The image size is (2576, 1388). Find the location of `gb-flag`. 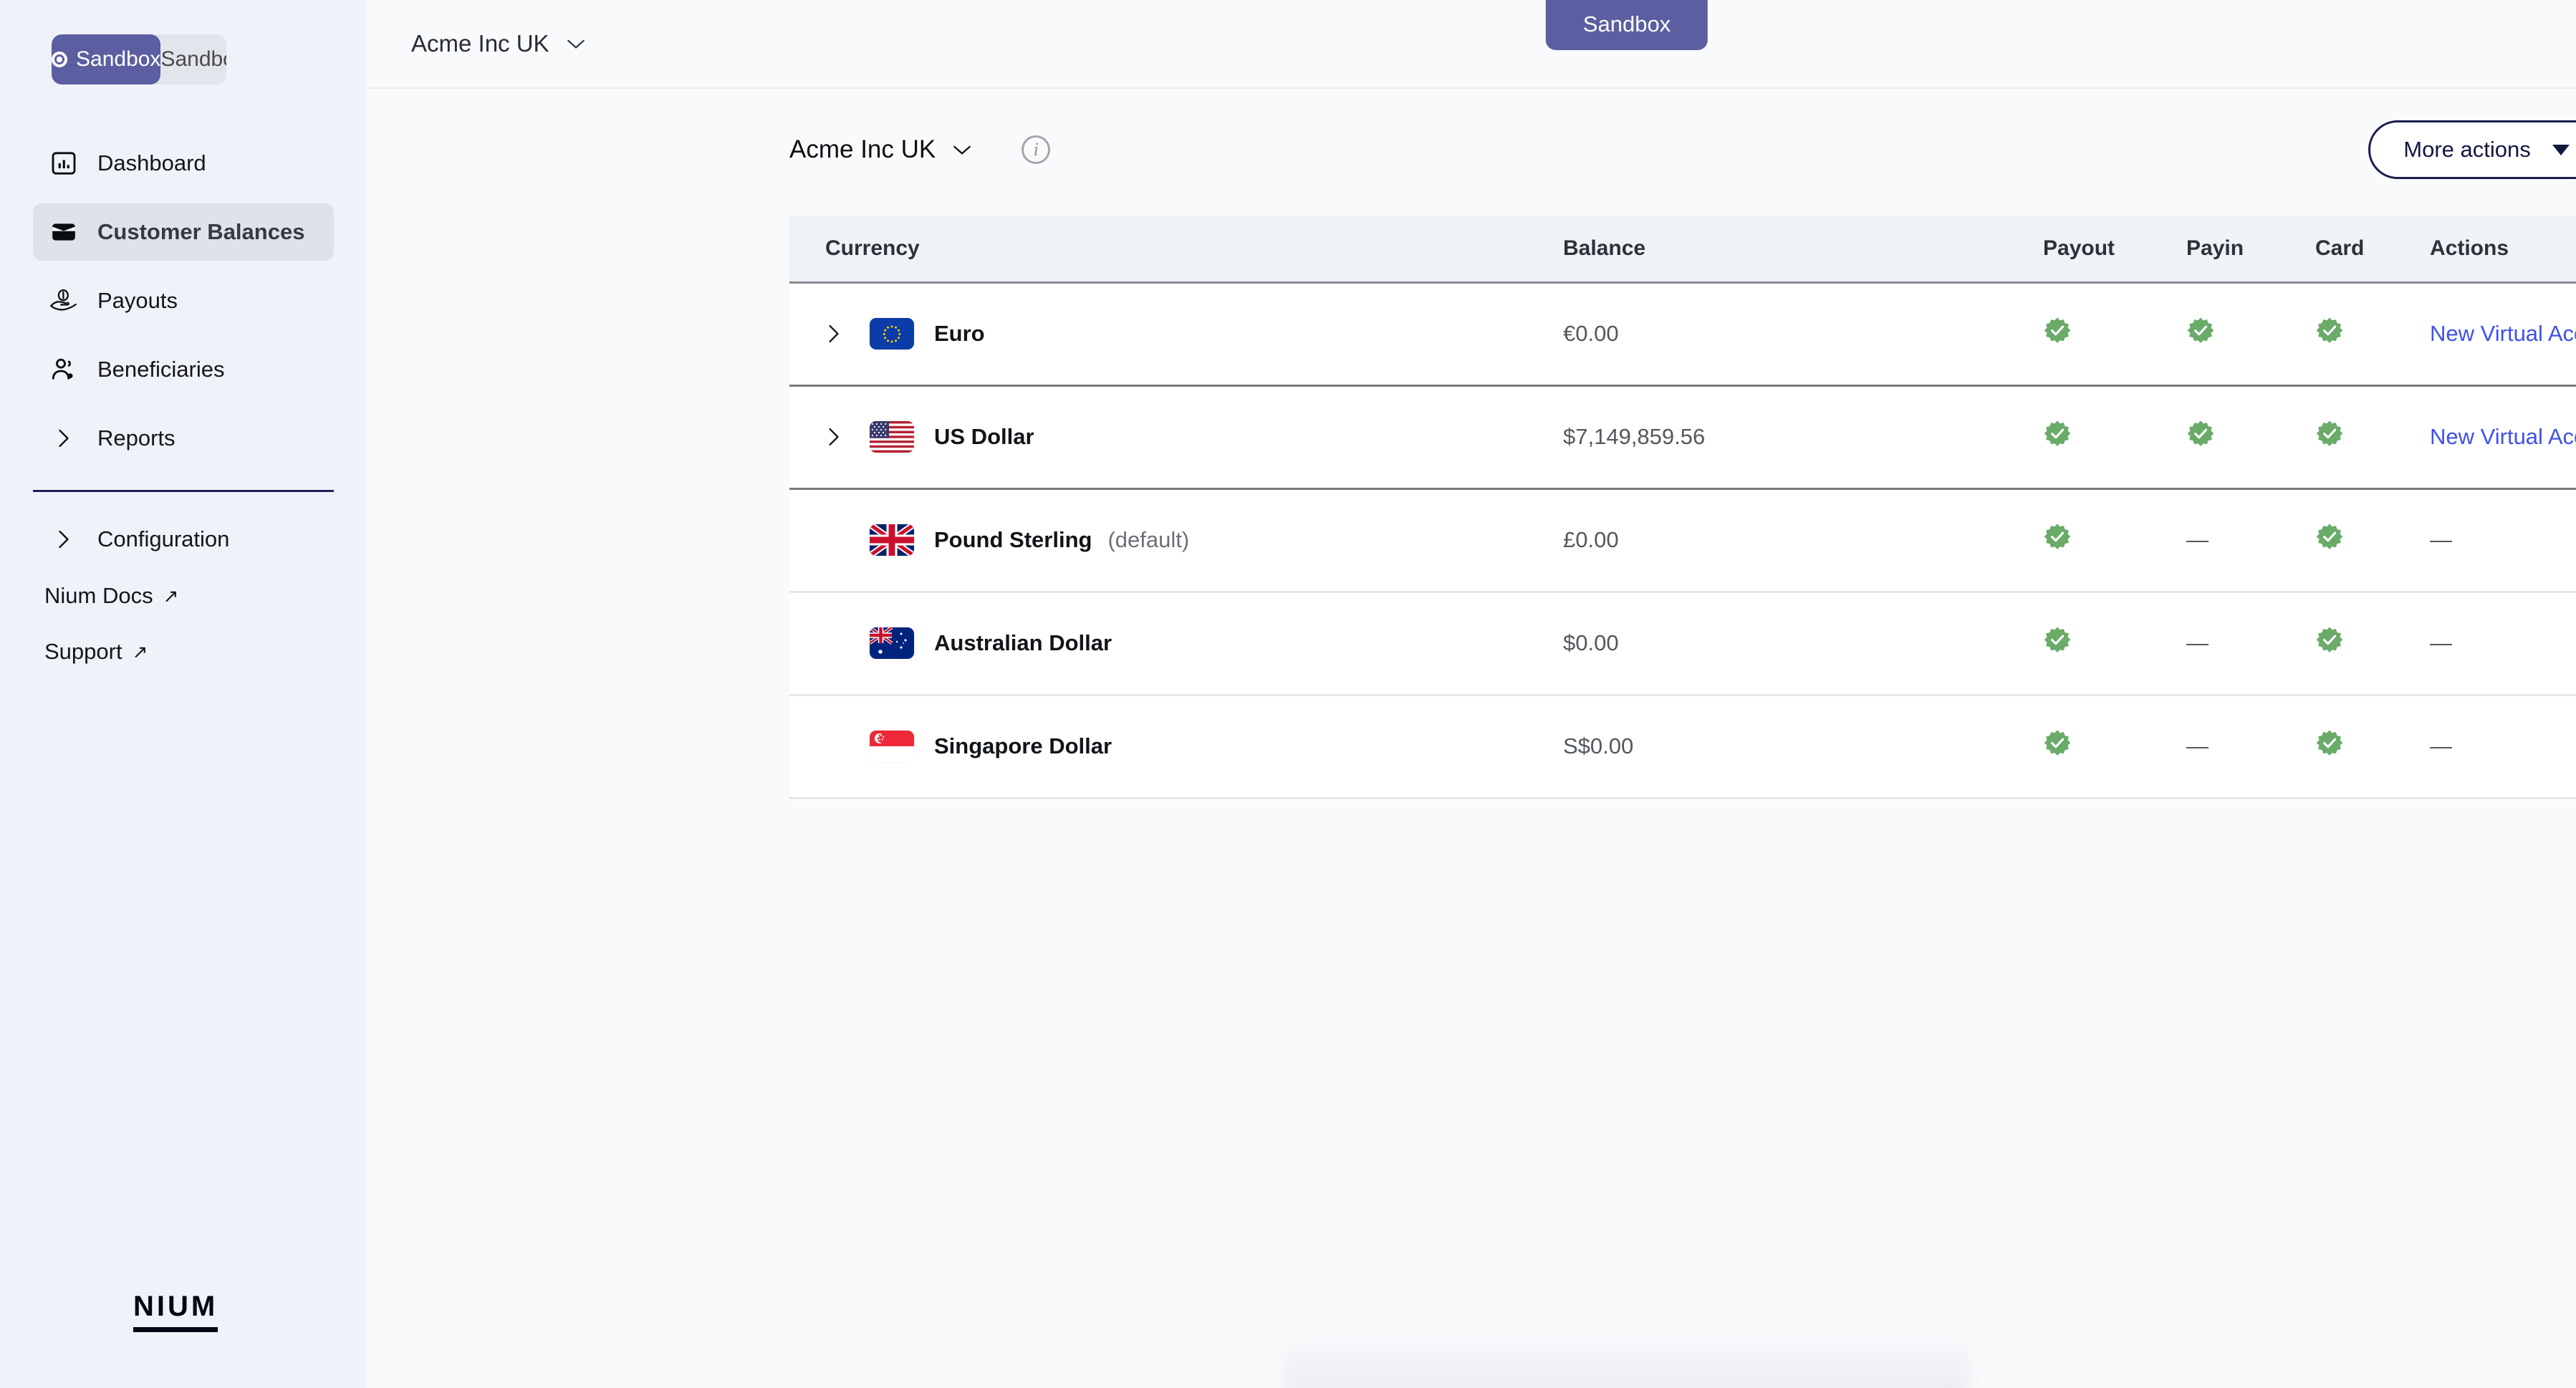

gb-flag is located at coordinates (892, 540).